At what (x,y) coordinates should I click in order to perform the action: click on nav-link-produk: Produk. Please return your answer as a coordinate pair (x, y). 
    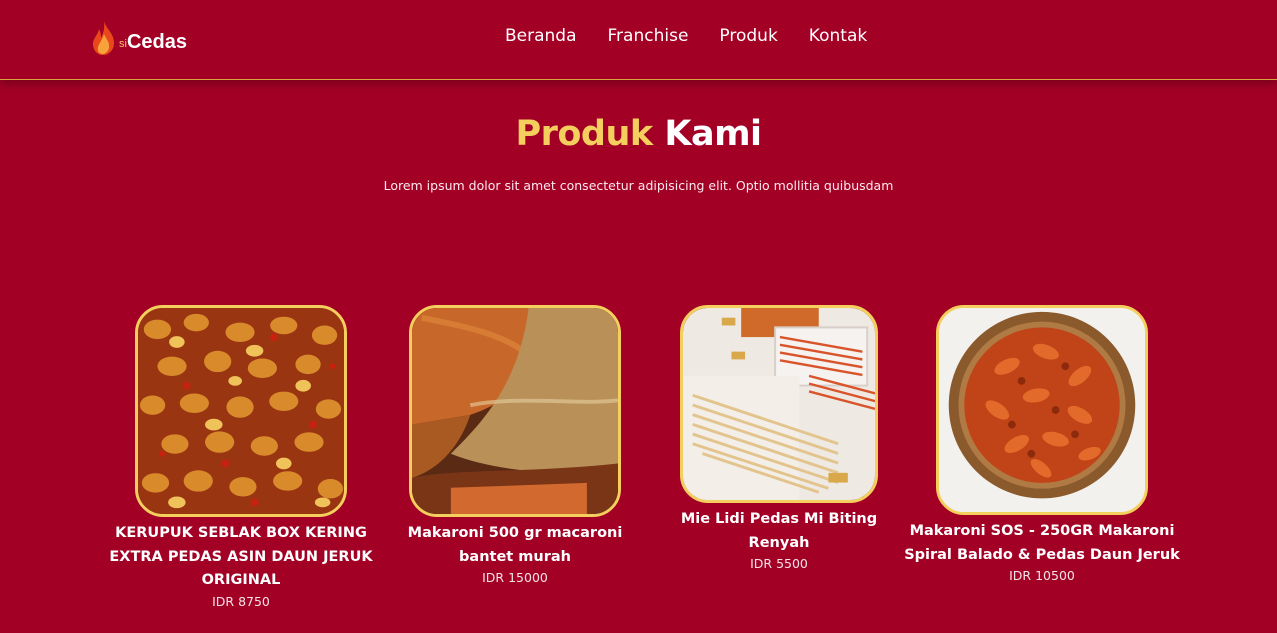
    Looking at the image, I should click on (748, 36).